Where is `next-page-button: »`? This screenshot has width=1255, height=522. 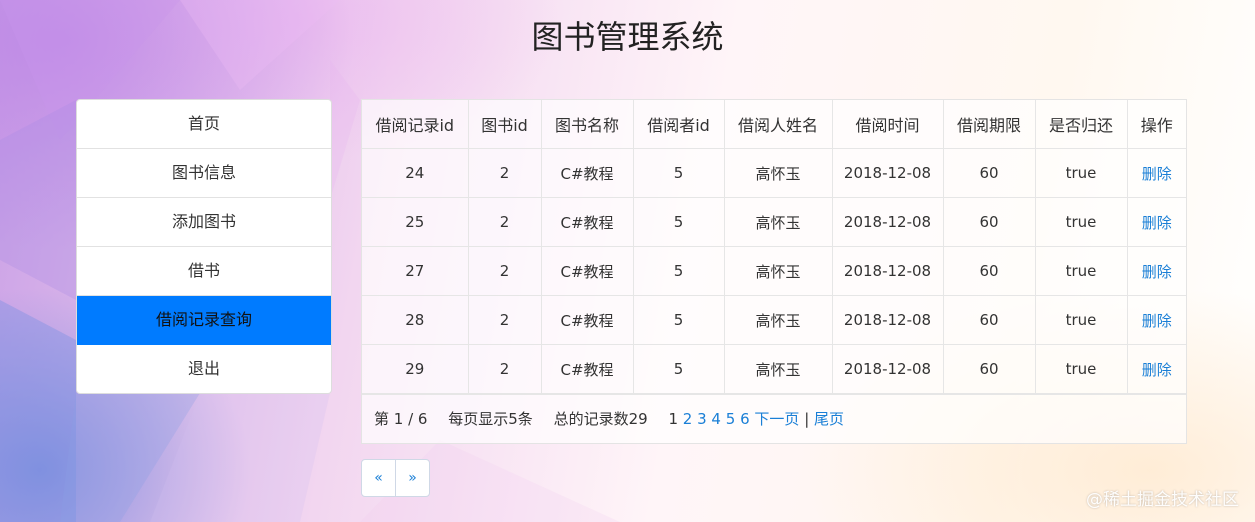
next-page-button: » is located at coordinates (412, 478).